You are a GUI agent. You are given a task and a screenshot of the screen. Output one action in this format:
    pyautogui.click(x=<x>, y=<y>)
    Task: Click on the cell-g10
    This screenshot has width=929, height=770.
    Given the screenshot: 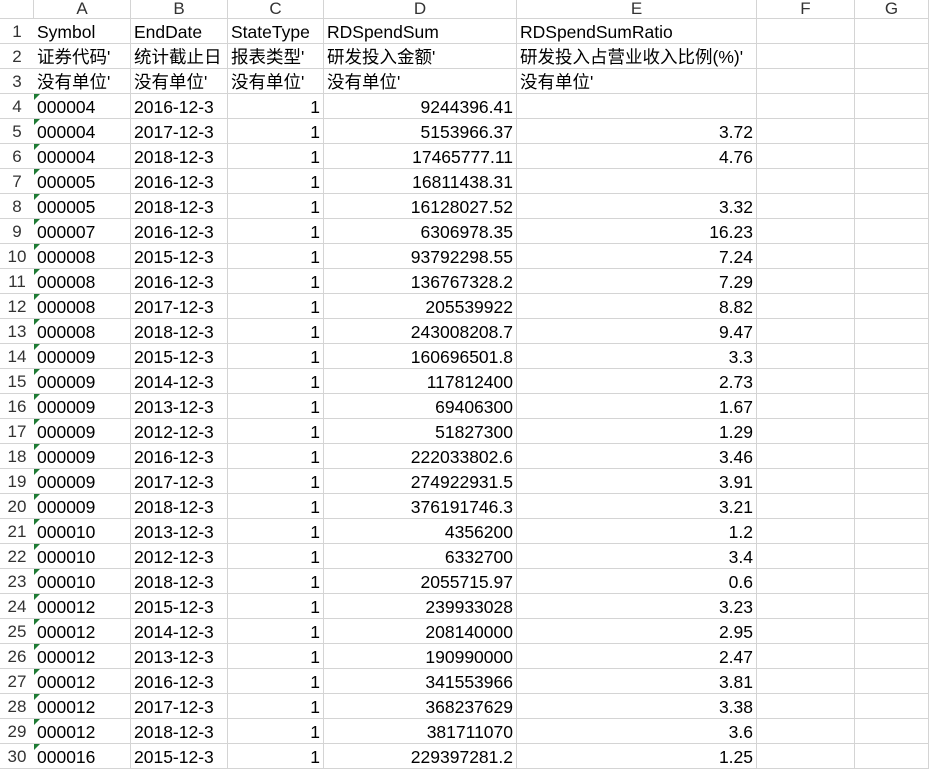 What is the action you would take?
    pyautogui.click(x=892, y=256)
    